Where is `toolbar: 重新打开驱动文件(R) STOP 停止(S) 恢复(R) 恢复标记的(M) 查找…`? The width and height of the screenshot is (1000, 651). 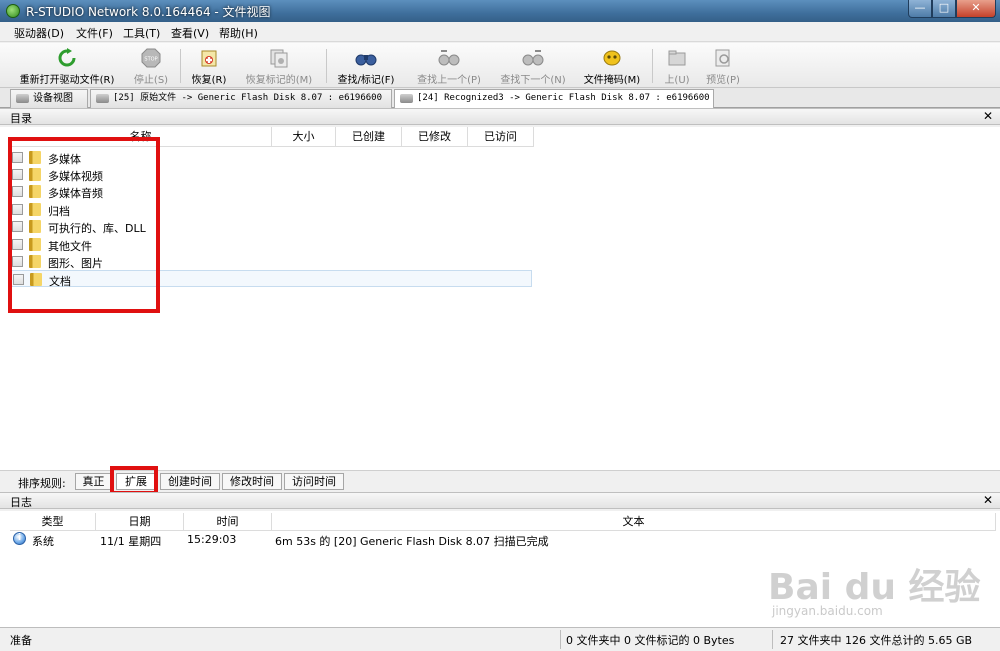
toolbar: 重新打开驱动文件(R) STOP 停止(S) 恢复(R) 恢复标记的(M) 查找… is located at coordinates (500, 65).